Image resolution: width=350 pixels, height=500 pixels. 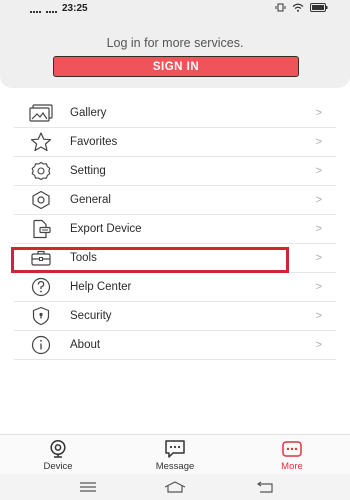 I want to click on status-left: 23:25, so click(x=59, y=8).